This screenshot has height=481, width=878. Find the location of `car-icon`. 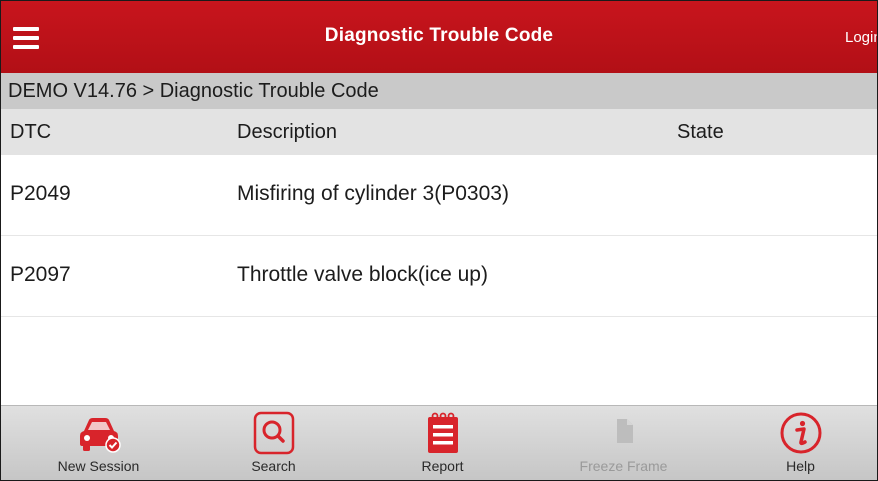

car-icon is located at coordinates (100, 435).